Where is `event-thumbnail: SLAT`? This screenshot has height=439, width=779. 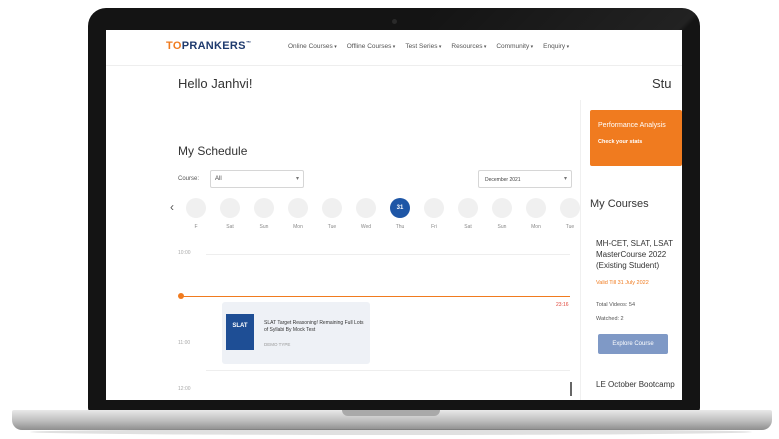 event-thumbnail: SLAT is located at coordinates (240, 332).